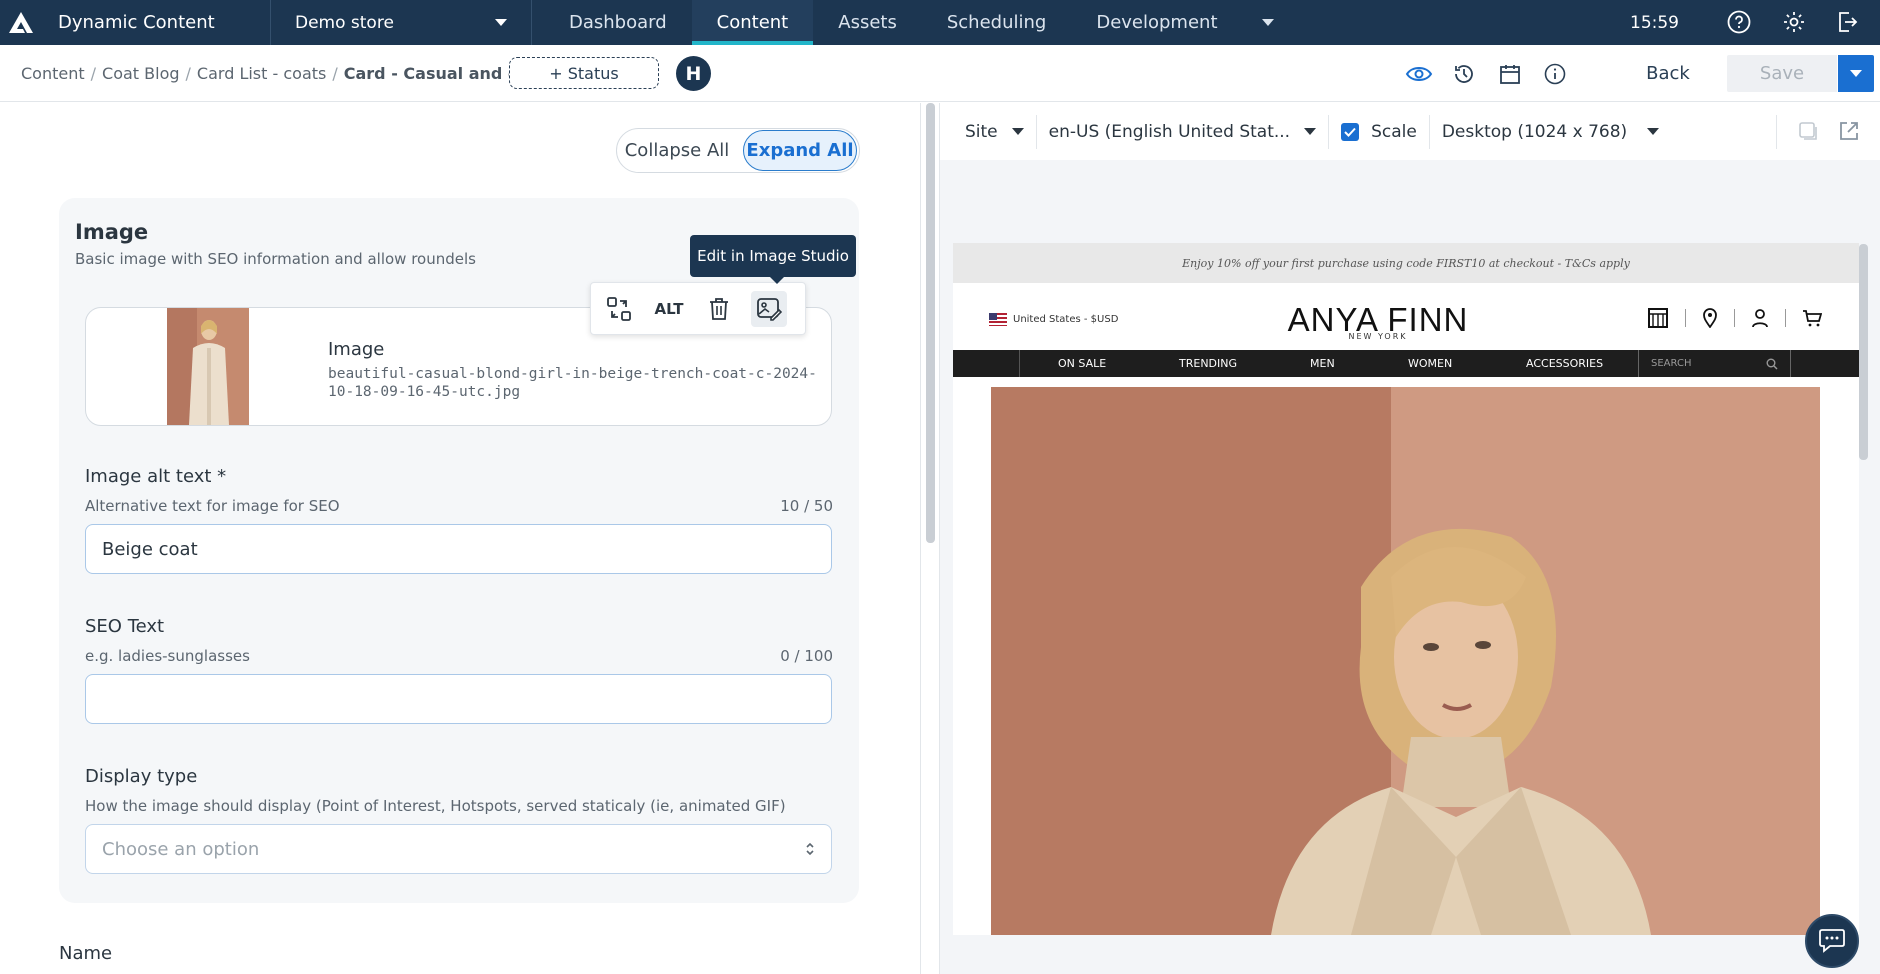  Describe the element at coordinates (1671, 363) in the screenshot. I see `site-search-placeholder: SEARCH` at that location.